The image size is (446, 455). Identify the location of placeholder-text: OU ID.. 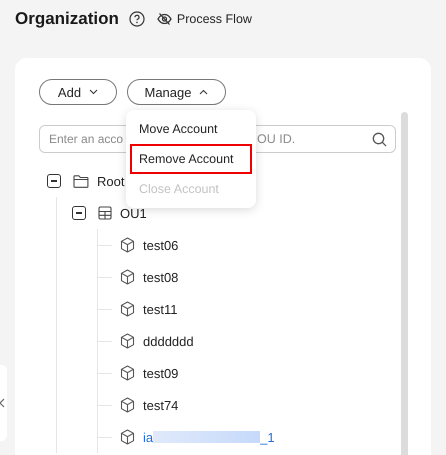
(276, 139).